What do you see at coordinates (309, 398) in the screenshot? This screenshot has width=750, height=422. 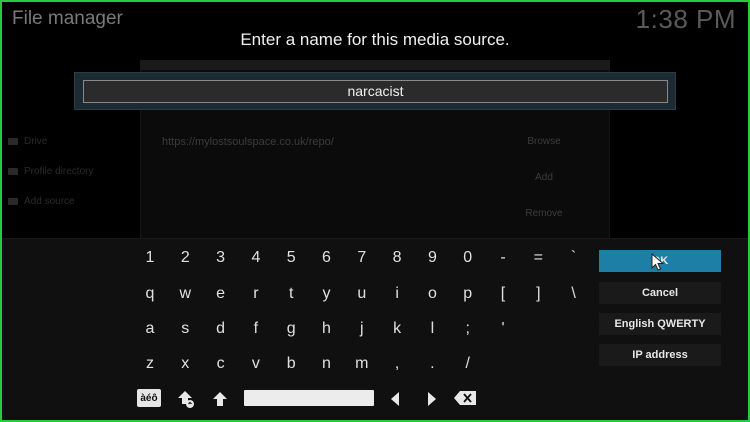 I see `space-key` at bounding box center [309, 398].